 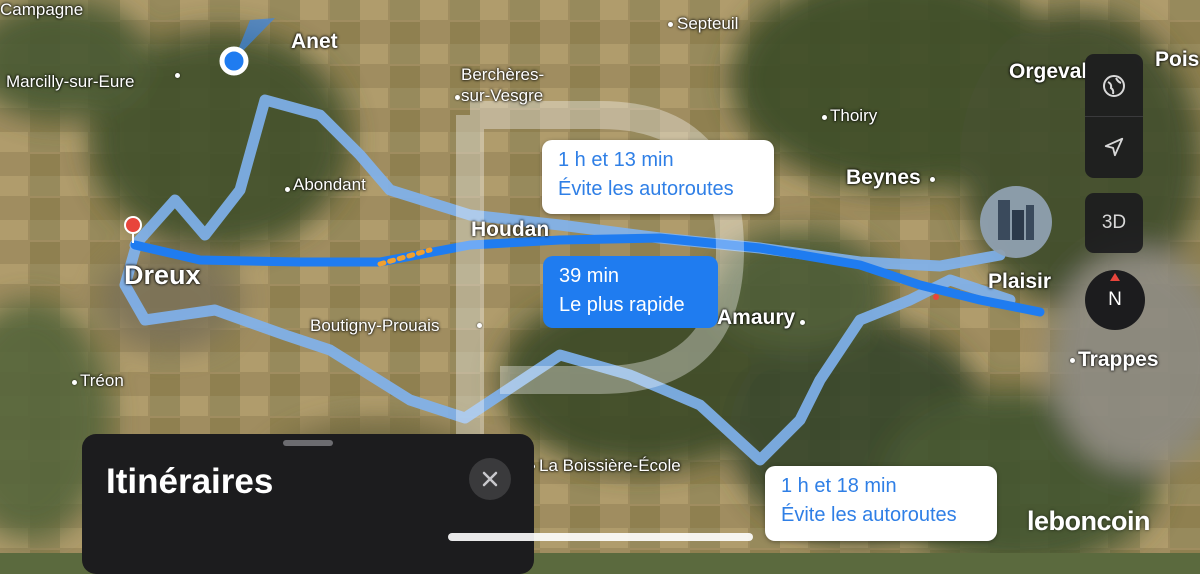 What do you see at coordinates (1114, 86) in the screenshot?
I see `globe-icon` at bounding box center [1114, 86].